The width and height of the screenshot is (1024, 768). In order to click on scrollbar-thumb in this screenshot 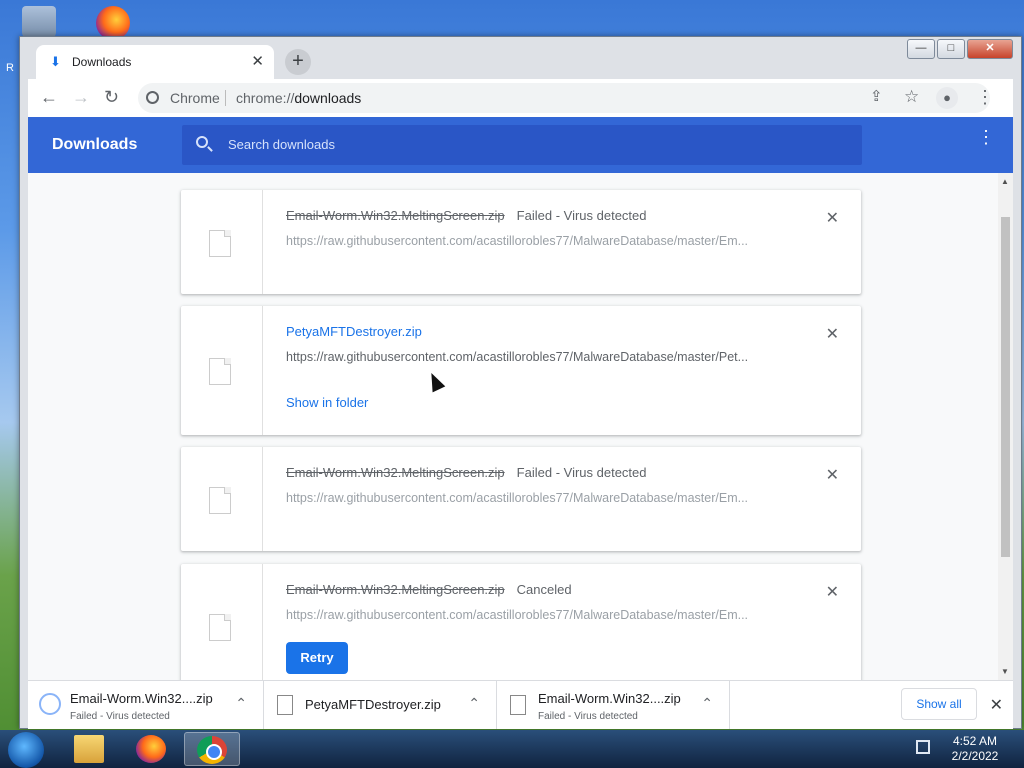, I will do `click(1005, 387)`.